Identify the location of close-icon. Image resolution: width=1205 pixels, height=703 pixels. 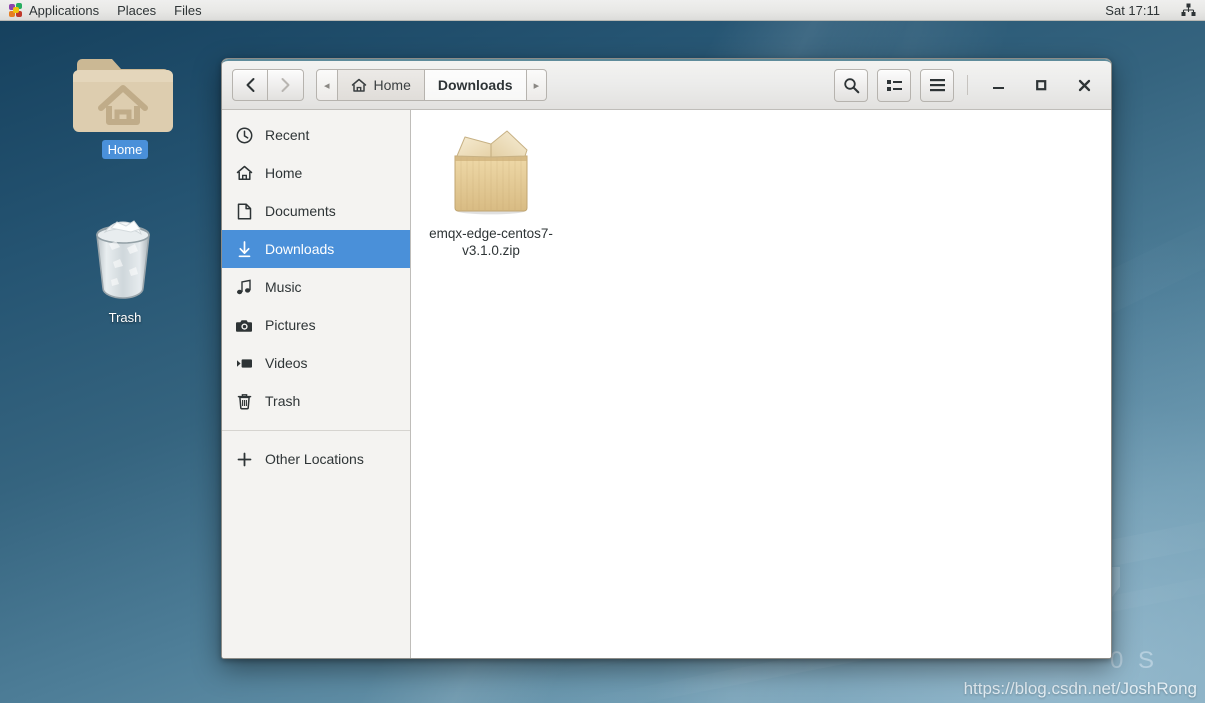
(1084, 85).